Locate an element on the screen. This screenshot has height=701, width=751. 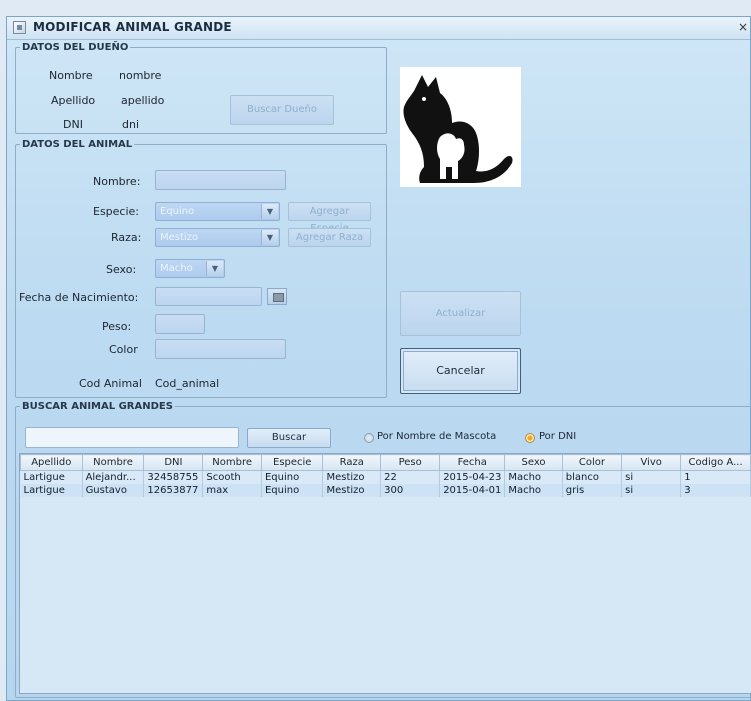
sex-select-value: Macho is located at coordinates (176, 268).